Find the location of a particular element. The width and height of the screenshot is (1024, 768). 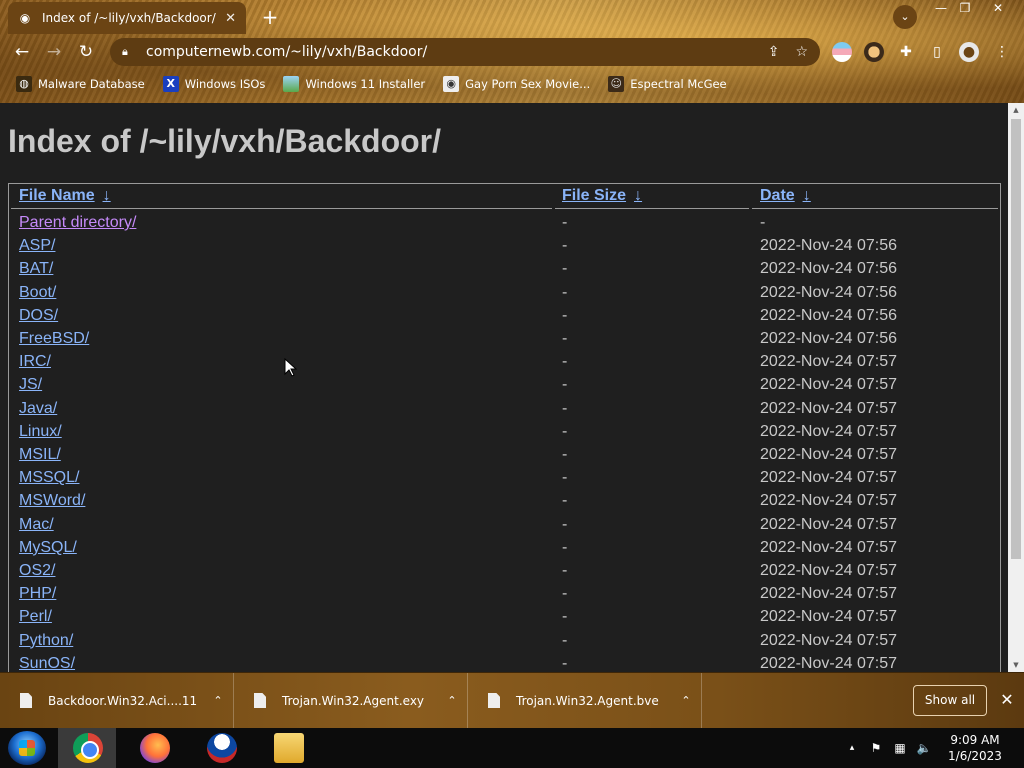

file-link: SunOS/ is located at coordinates (47, 663).